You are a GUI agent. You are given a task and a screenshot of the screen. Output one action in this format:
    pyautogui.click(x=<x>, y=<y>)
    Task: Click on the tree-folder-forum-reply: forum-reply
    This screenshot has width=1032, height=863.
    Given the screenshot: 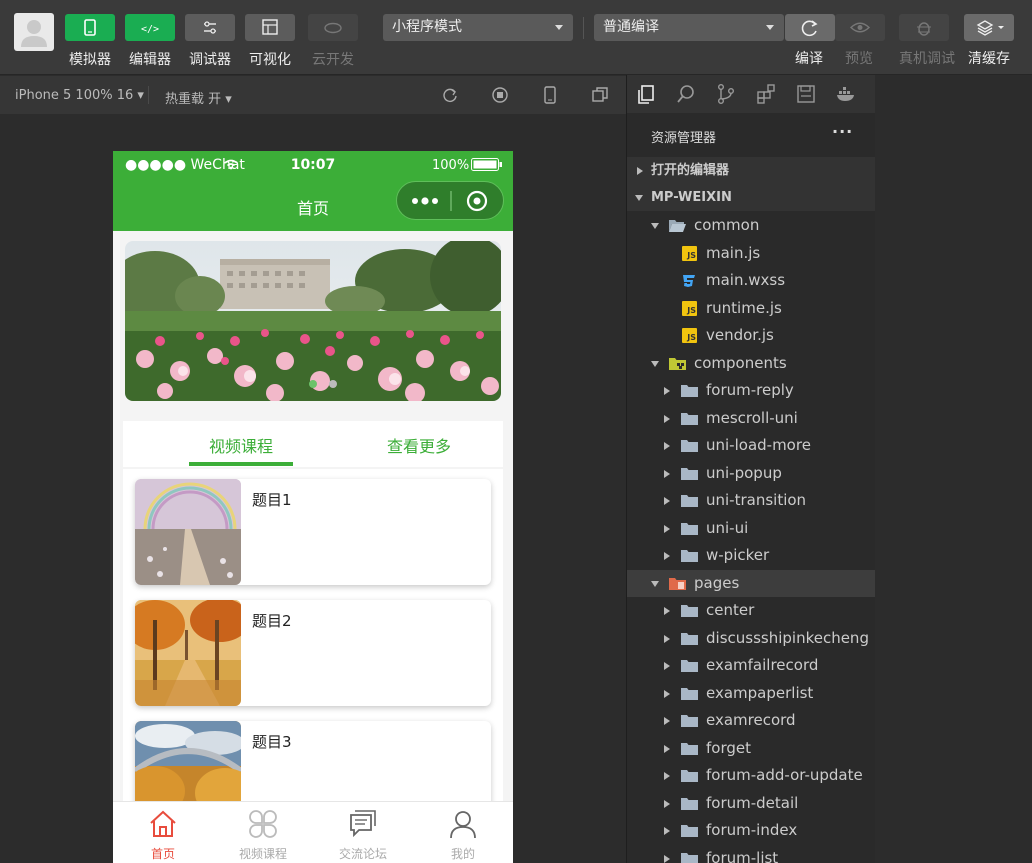 What is the action you would take?
    pyautogui.click(x=751, y=390)
    